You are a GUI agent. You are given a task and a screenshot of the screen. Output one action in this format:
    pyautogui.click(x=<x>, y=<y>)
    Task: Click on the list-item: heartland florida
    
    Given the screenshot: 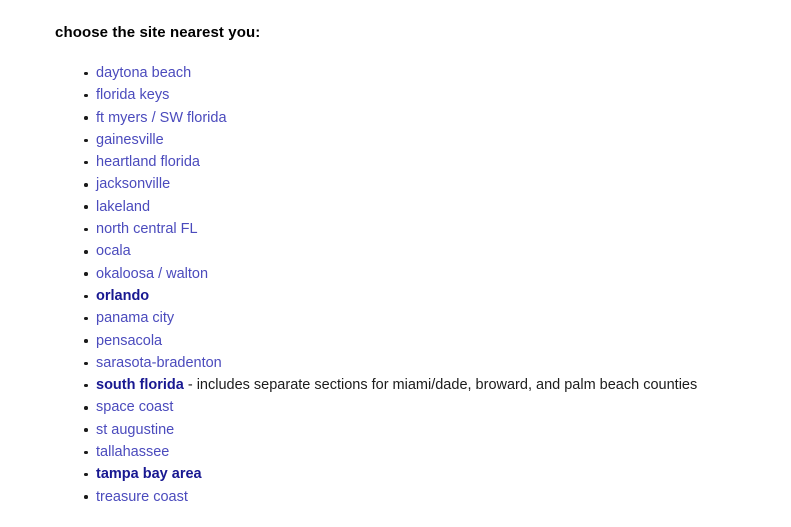 What is the action you would take?
    pyautogui.click(x=348, y=162)
    